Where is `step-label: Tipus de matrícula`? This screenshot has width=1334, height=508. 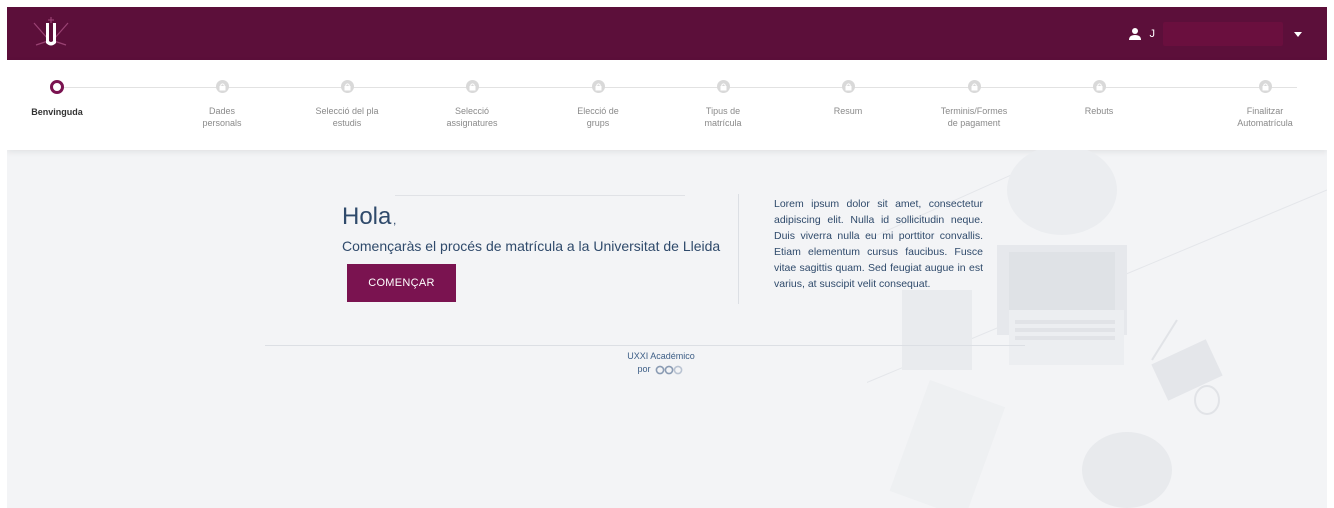
step-label: Tipus de matrícula is located at coordinates (723, 117).